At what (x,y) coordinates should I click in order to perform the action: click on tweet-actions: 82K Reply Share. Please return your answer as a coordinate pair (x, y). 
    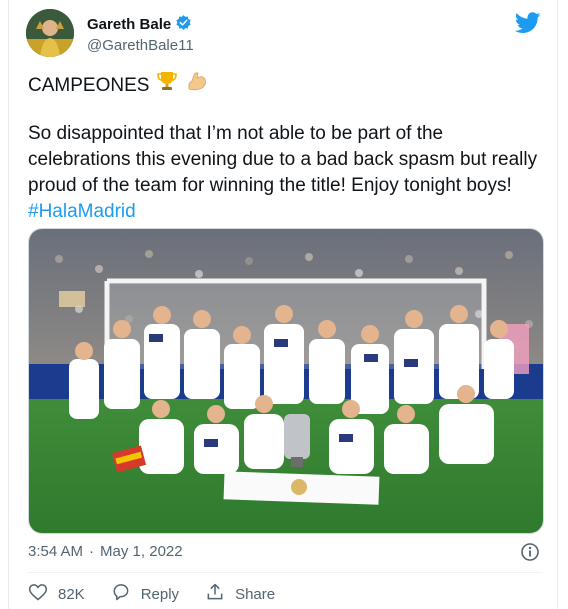
    Looking at the image, I should click on (164, 594).